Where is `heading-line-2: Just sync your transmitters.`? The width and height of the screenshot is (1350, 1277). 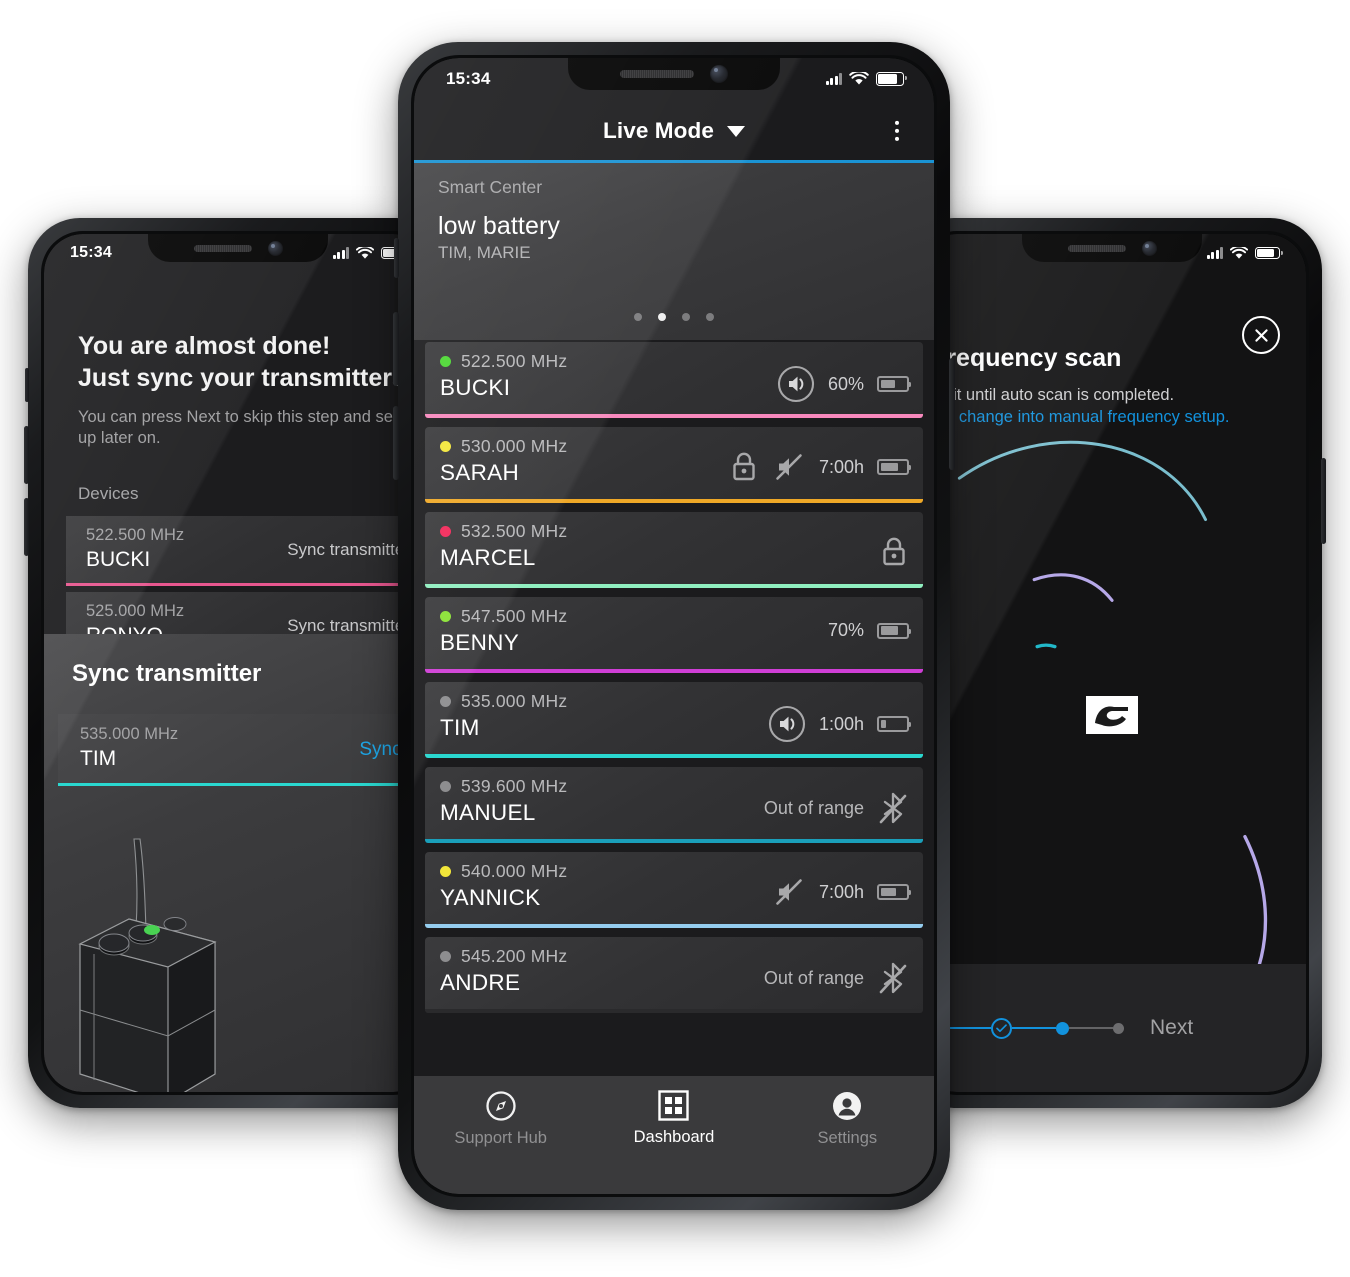 heading-line-2: Just sync your transmitters. is located at coordinates (245, 378).